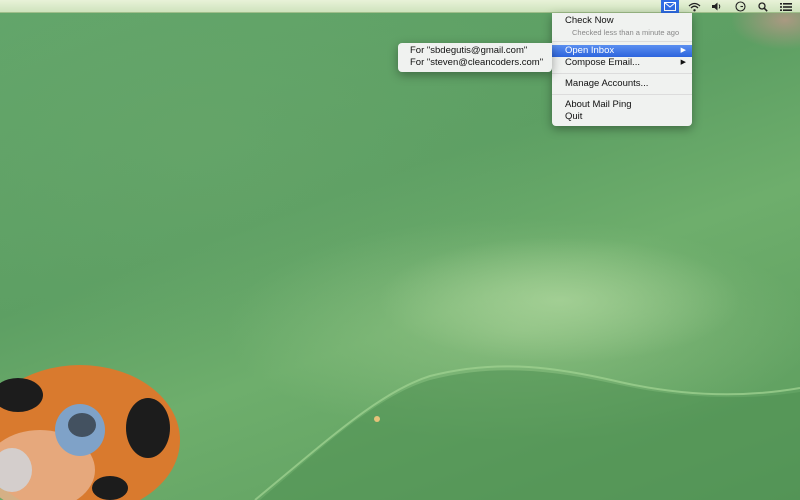  I want to click on compose-email-item: Compose Email... ▶, so click(622, 63).